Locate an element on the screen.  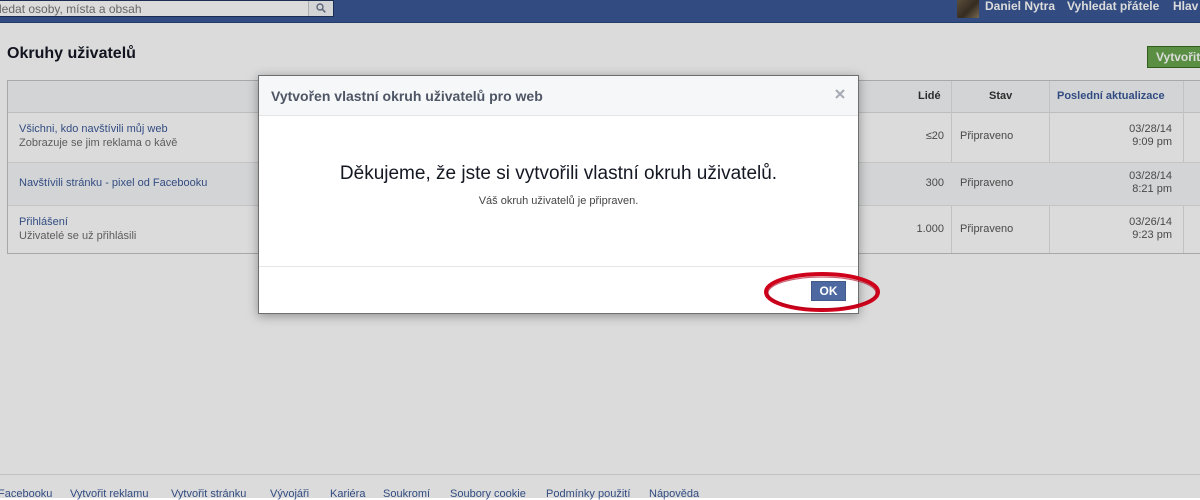
dialog-submessage: Váš okruh uživatelů je připraven. is located at coordinates (558, 201).